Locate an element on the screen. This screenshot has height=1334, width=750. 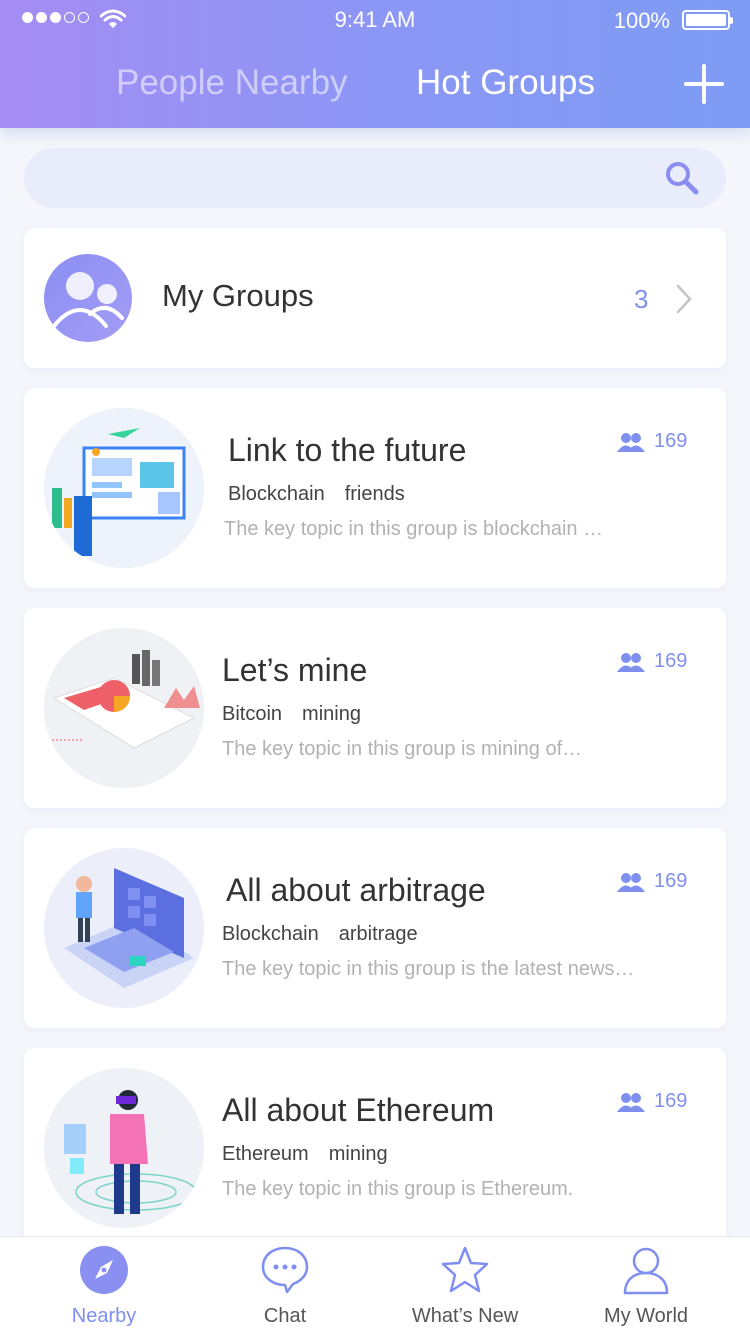
header: 9:41 AM 100% People Nearby Hot Groups is located at coordinates (375, 64).